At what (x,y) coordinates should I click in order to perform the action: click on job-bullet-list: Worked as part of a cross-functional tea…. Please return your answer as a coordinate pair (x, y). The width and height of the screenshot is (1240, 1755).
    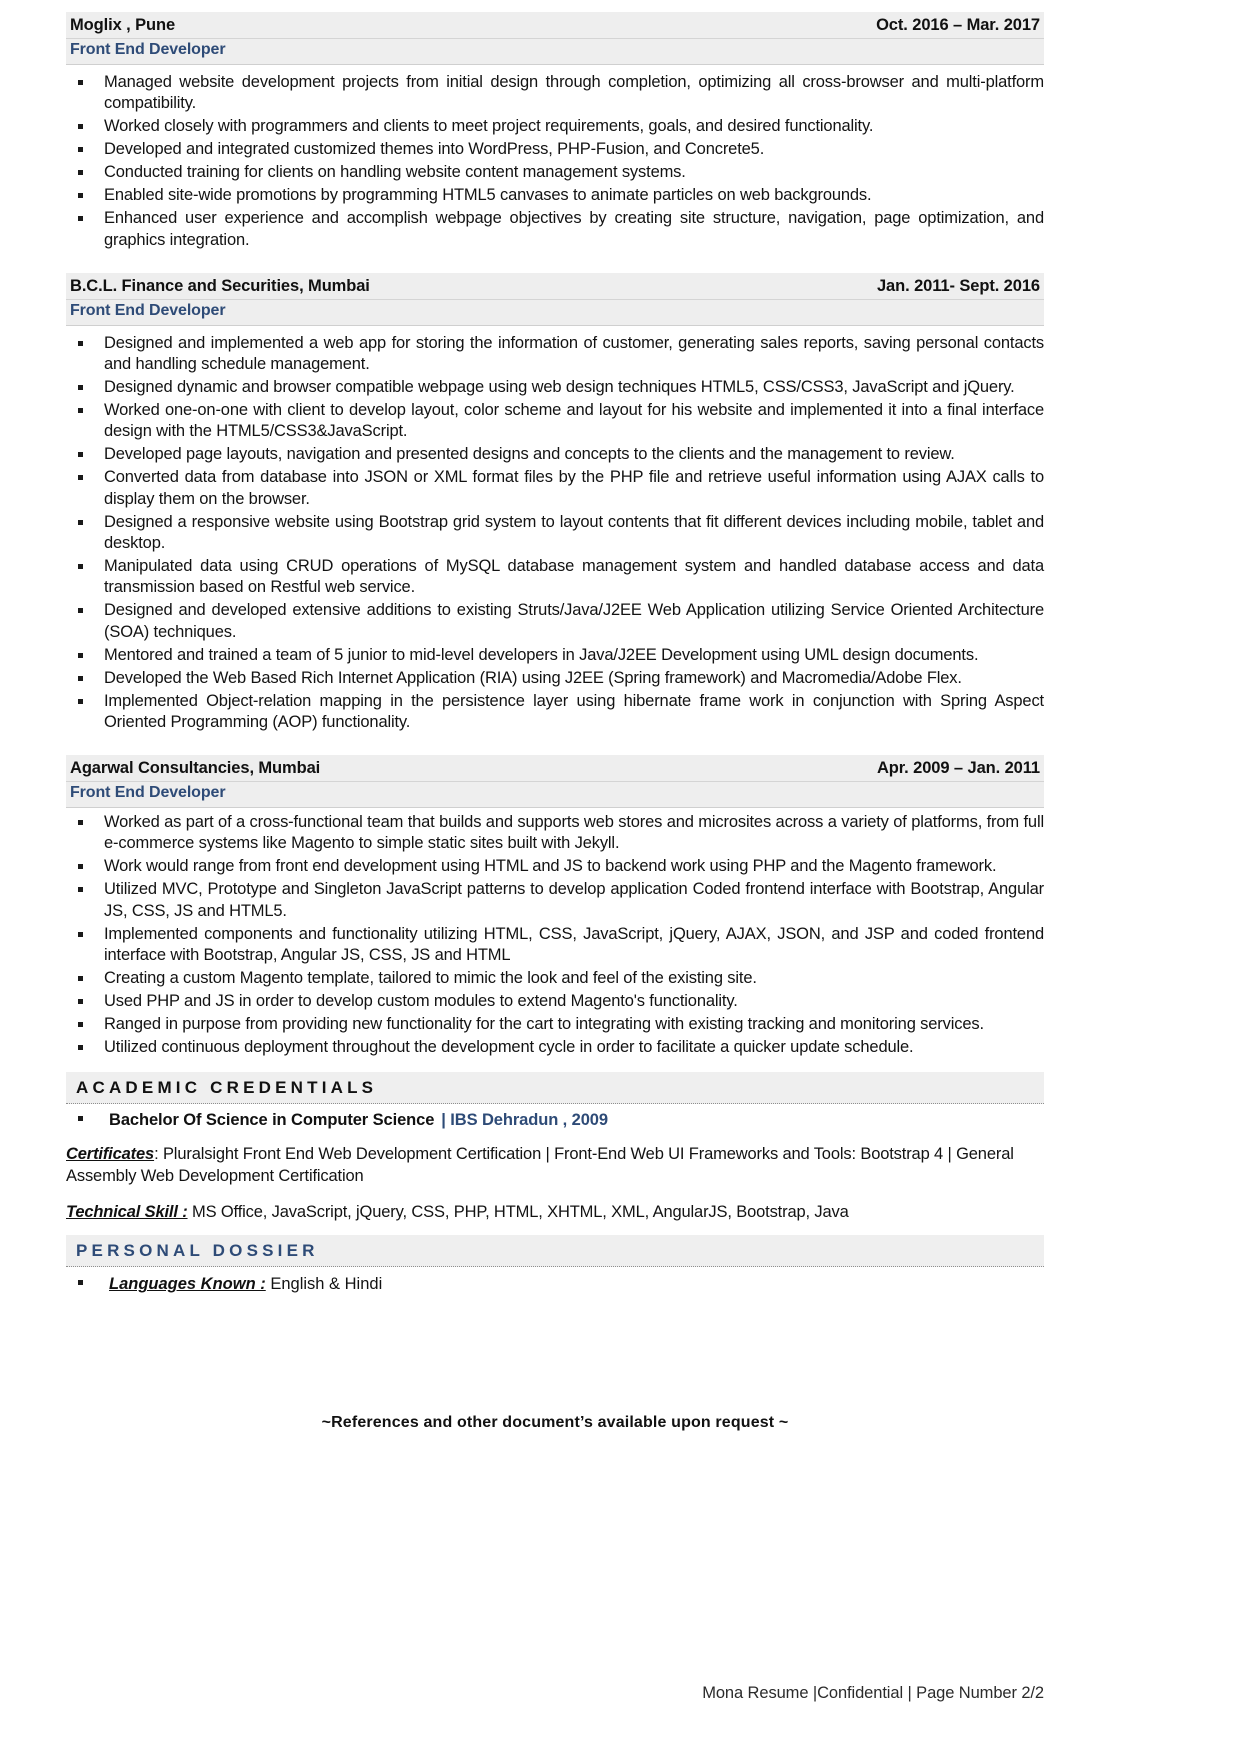
    Looking at the image, I should click on (555, 935).